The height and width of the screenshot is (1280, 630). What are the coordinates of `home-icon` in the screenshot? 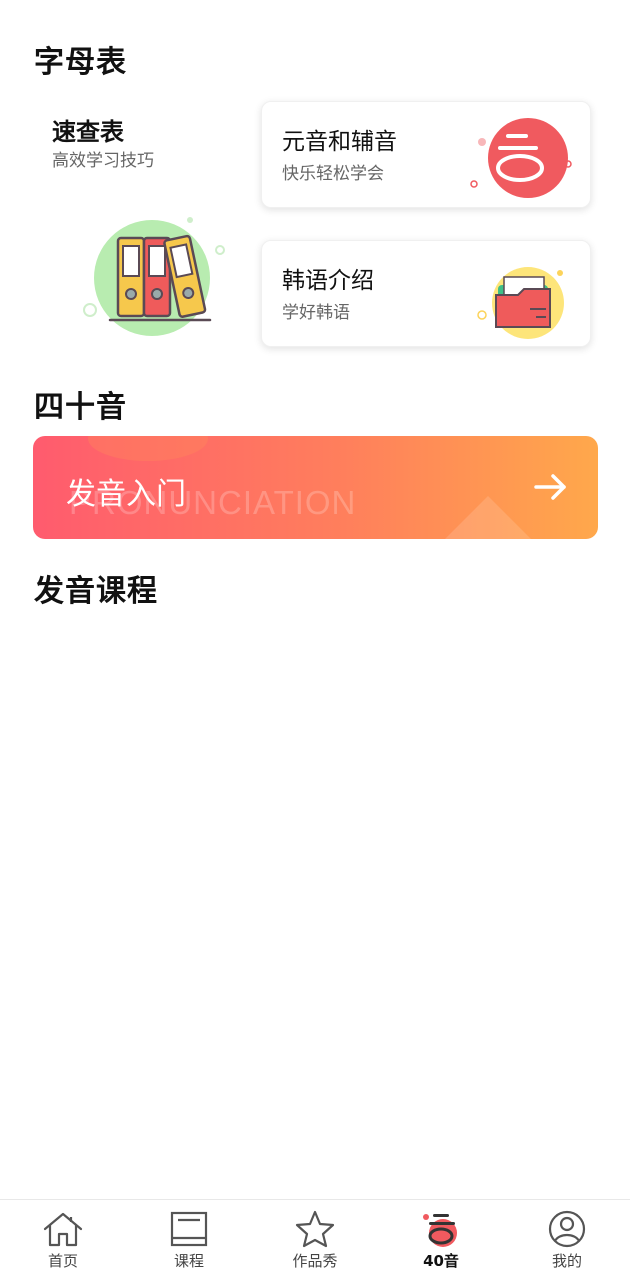 It's located at (63, 1229).